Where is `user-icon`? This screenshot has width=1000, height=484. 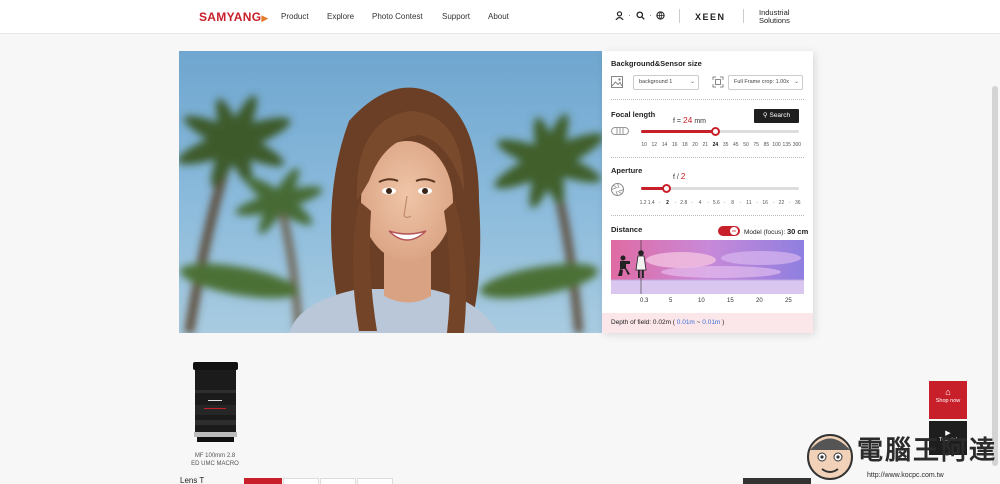
user-icon is located at coordinates (619, 16).